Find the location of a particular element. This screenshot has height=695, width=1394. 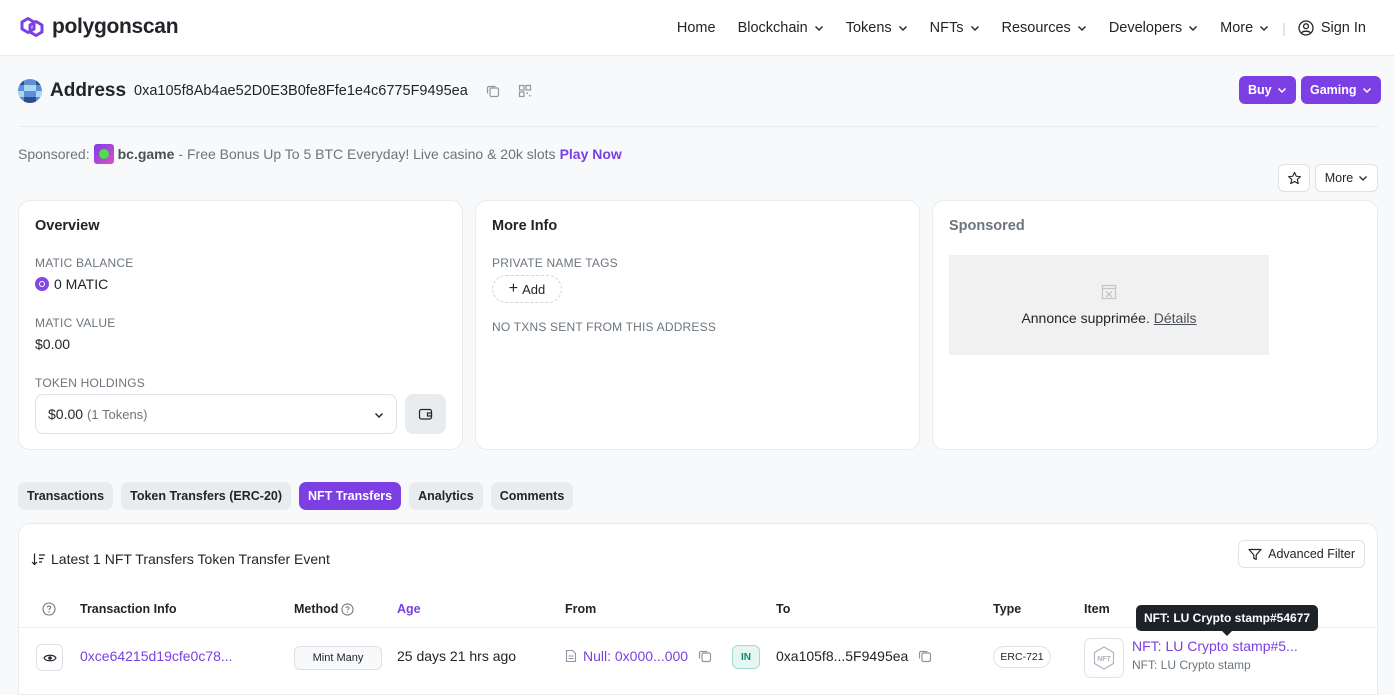

wallet-icon is located at coordinates (425, 414).